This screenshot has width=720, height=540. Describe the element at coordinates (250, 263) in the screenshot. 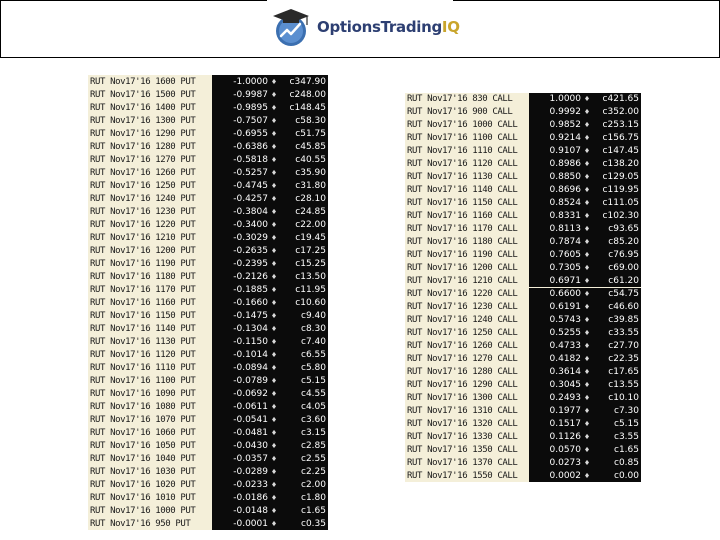

I see `delta-value: -0.2395` at that location.